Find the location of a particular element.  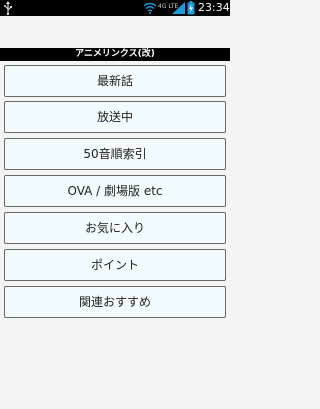

status-bar: 4G LTE 23:34 is located at coordinates (115, 8).